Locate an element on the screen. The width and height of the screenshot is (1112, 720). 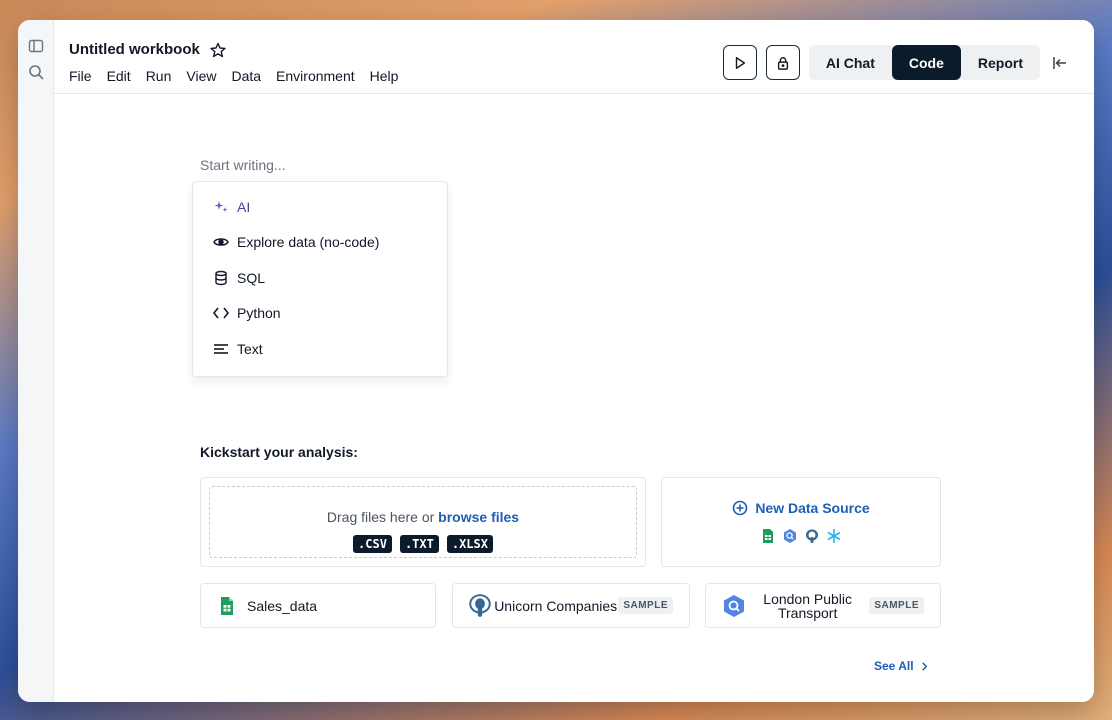
format-badge-csv: .CSV is located at coordinates (372, 544).